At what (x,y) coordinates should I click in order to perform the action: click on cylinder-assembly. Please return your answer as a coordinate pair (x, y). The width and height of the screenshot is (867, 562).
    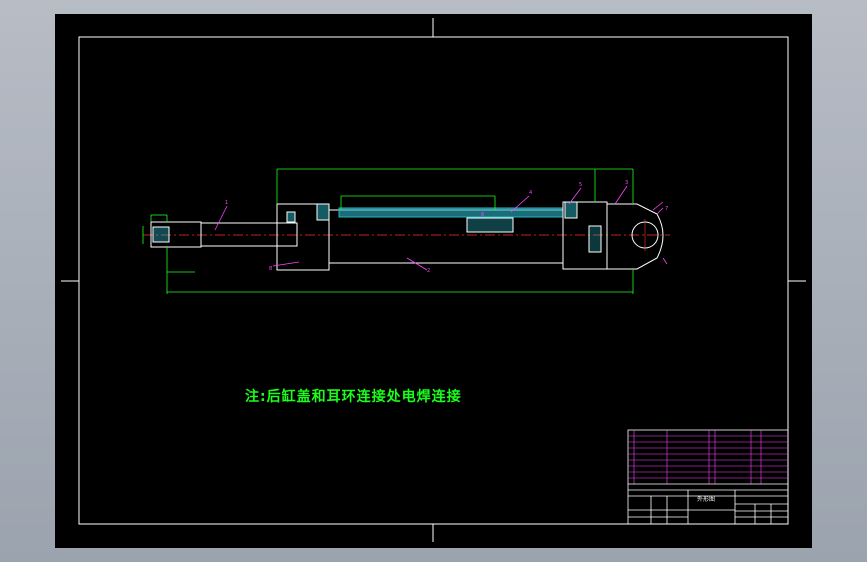
    Looking at the image, I should click on (407, 236).